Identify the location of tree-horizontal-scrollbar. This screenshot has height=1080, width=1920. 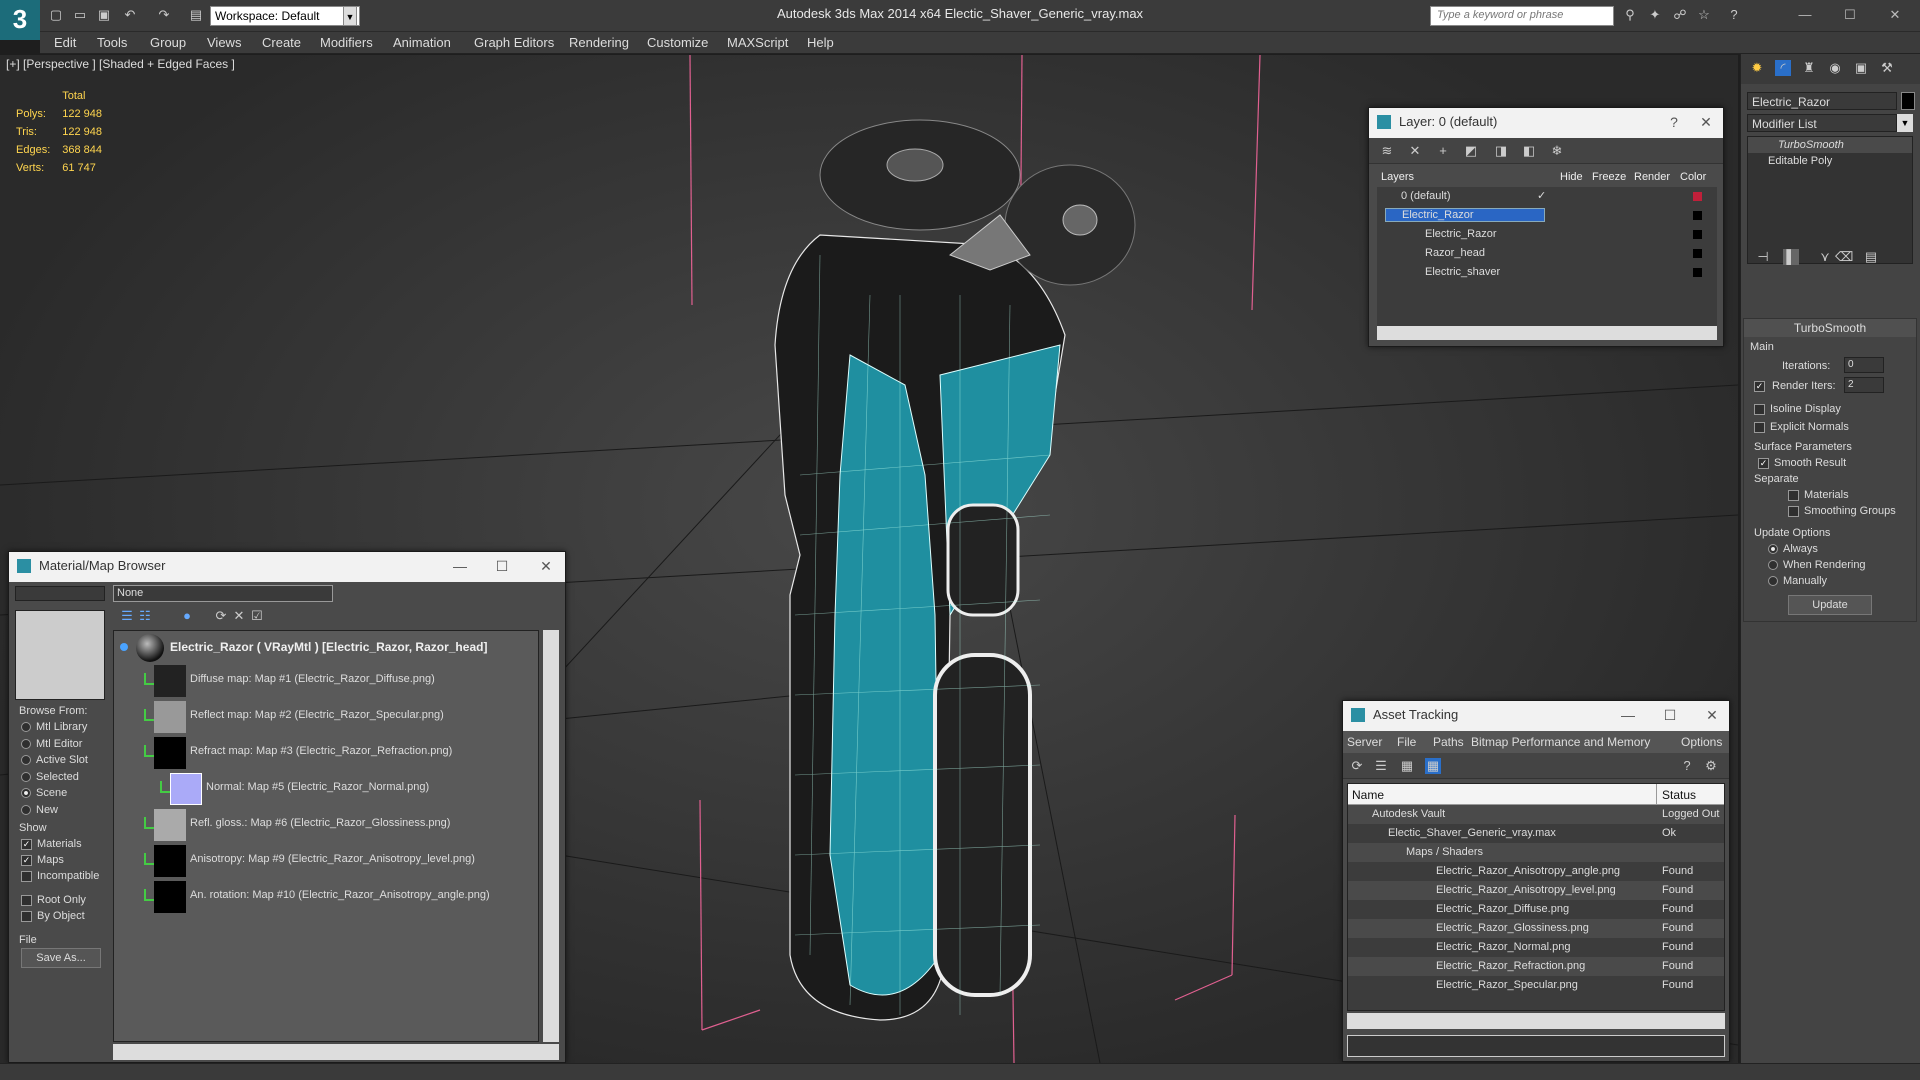
(336, 1052).